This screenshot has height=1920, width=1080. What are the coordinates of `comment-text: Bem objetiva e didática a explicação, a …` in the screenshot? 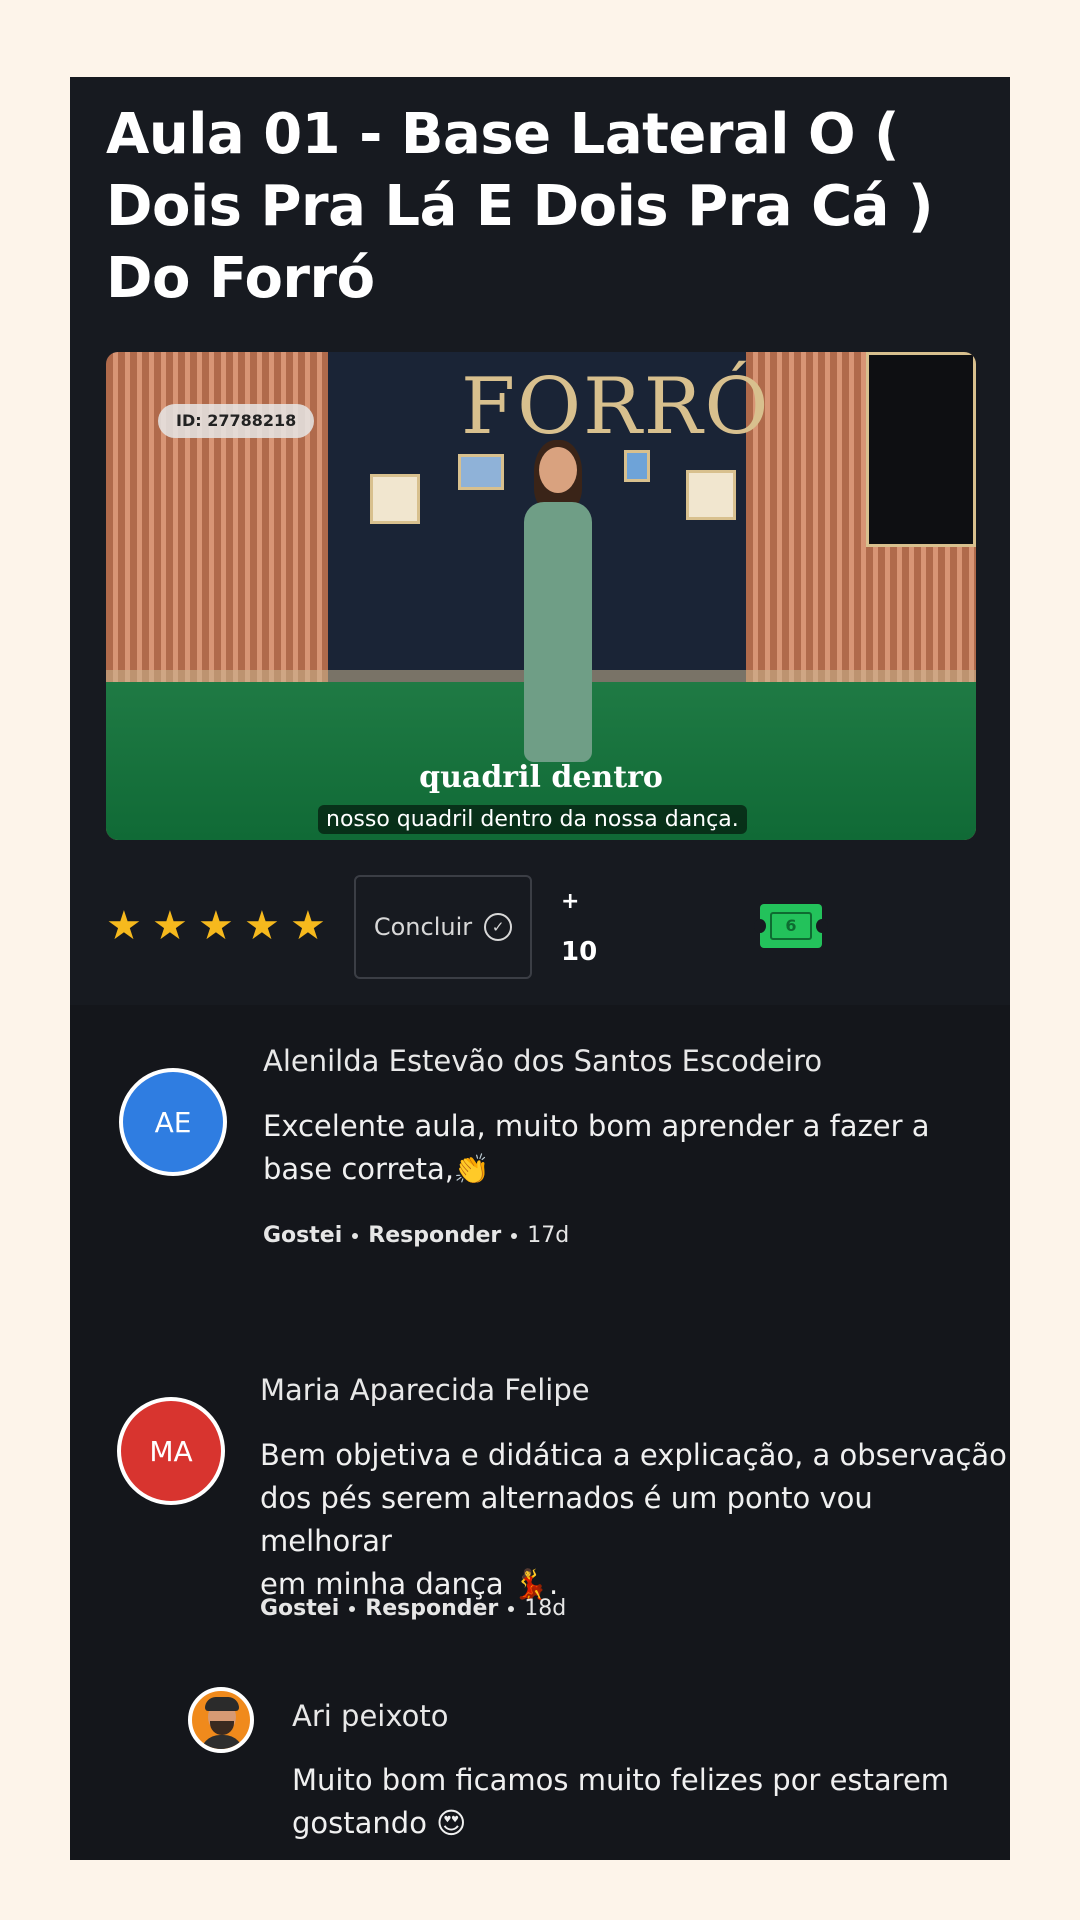 It's located at (635, 1520).